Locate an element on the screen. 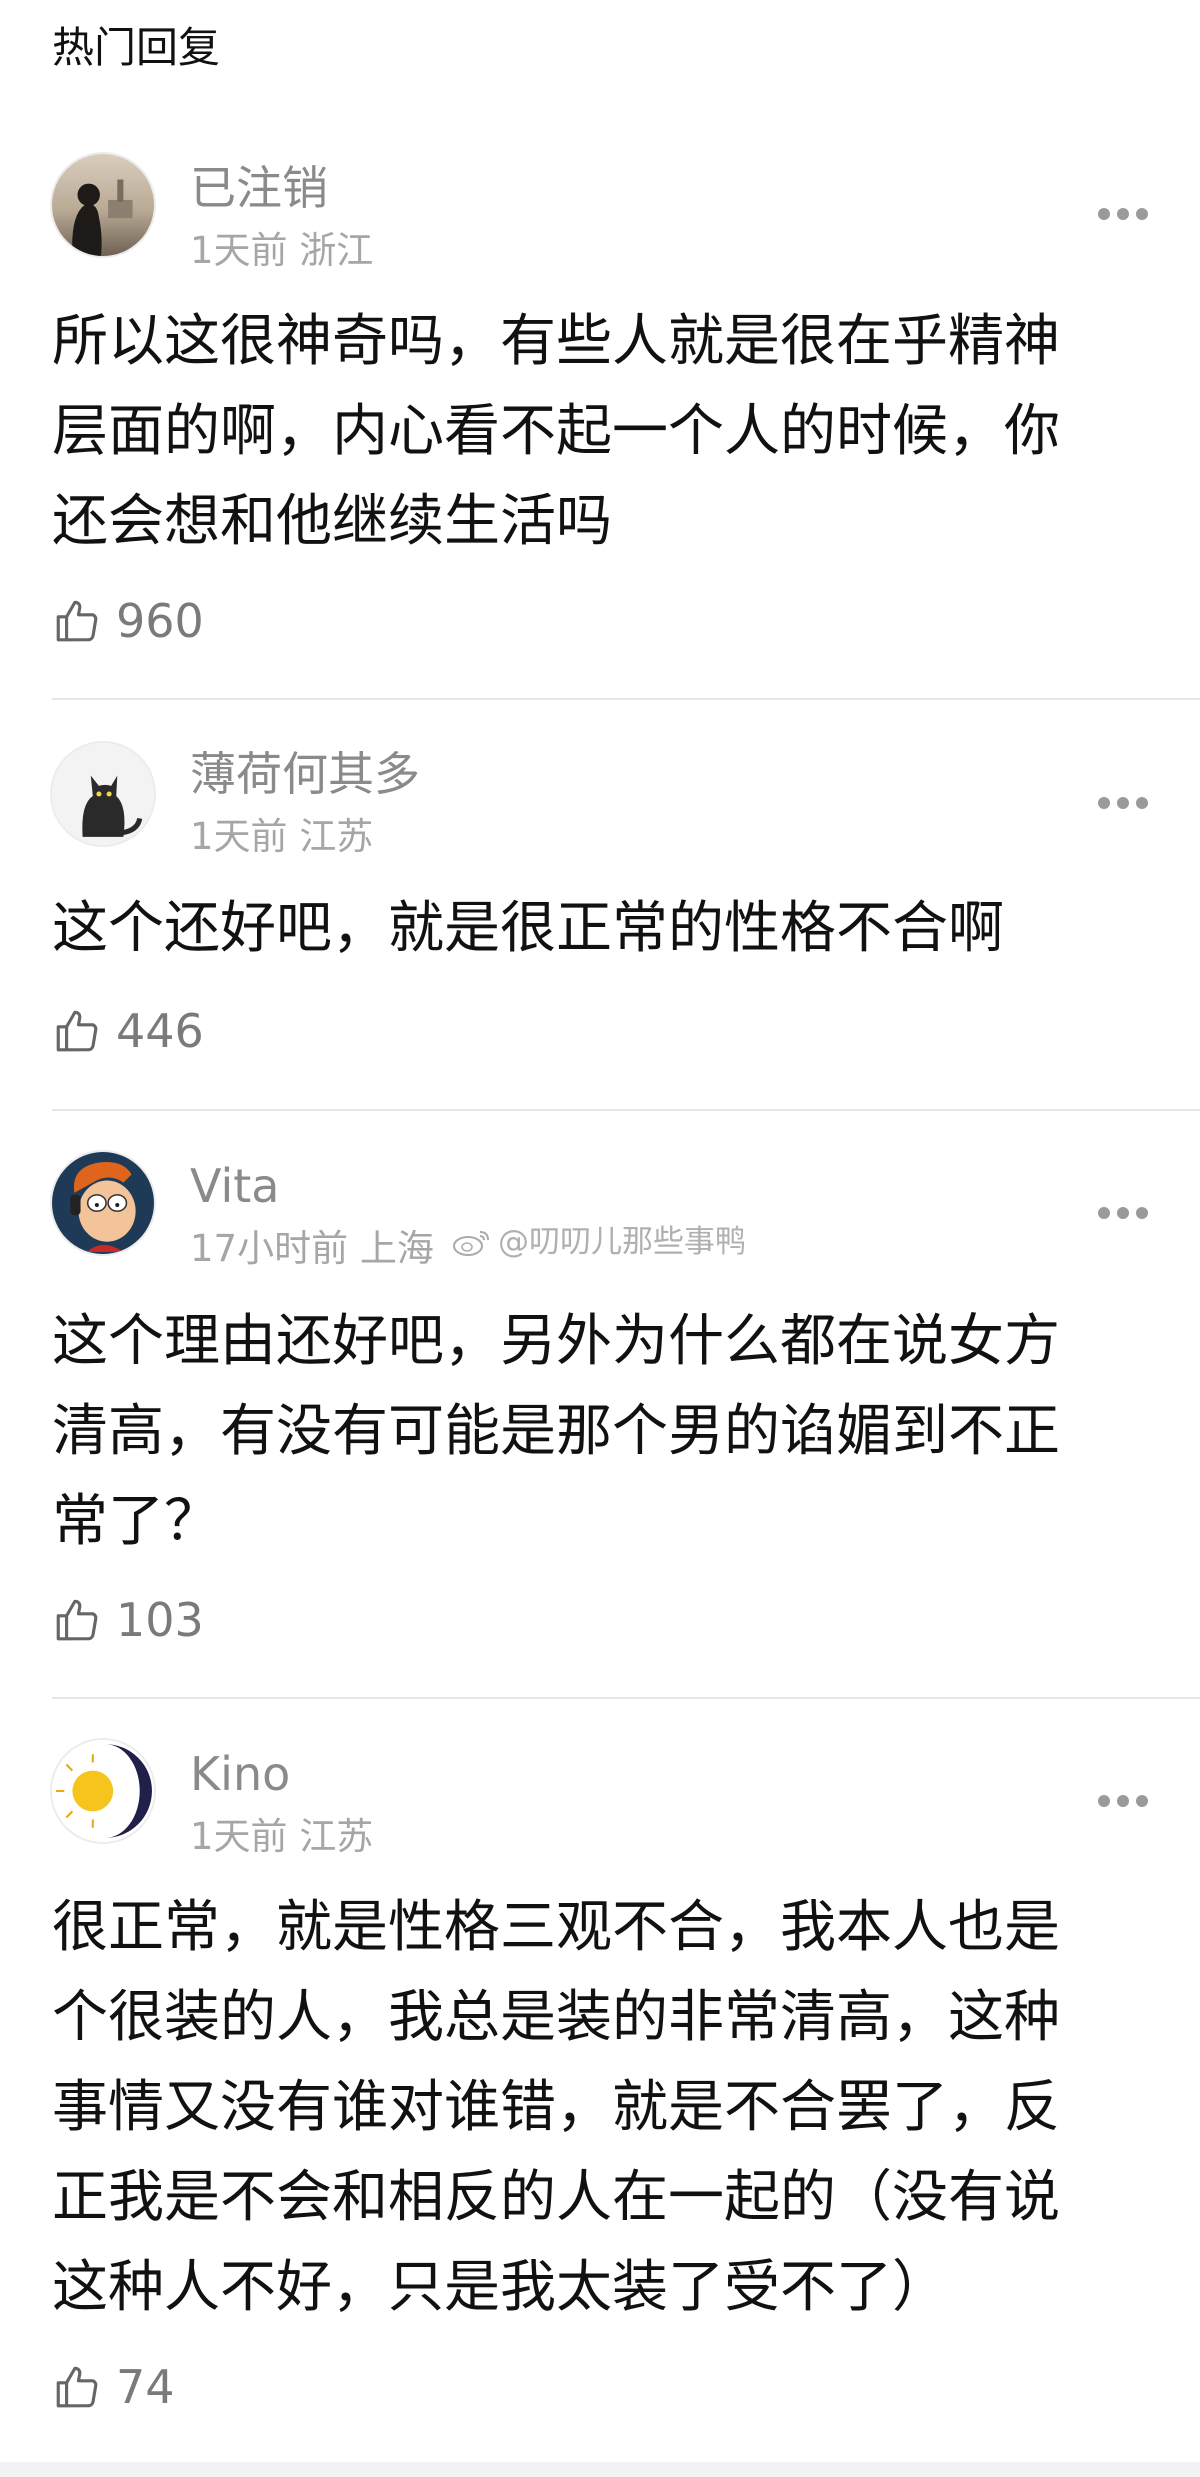 This screenshot has width=1200, height=2477. like-count: 446 is located at coordinates (160, 1031).